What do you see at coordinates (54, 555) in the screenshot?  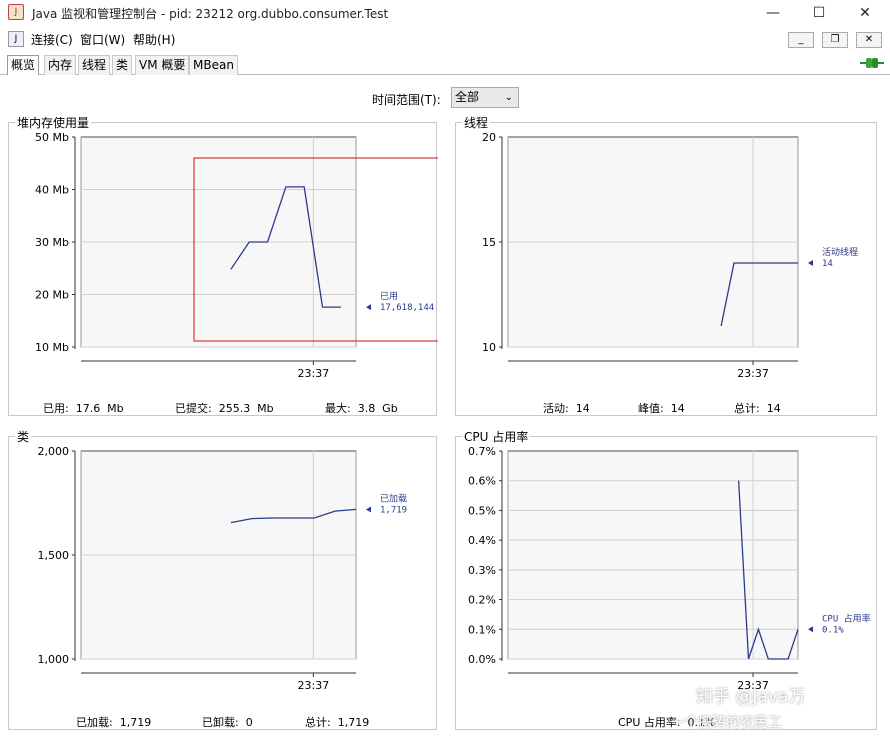 I see `y-tick-label: 1,500` at bounding box center [54, 555].